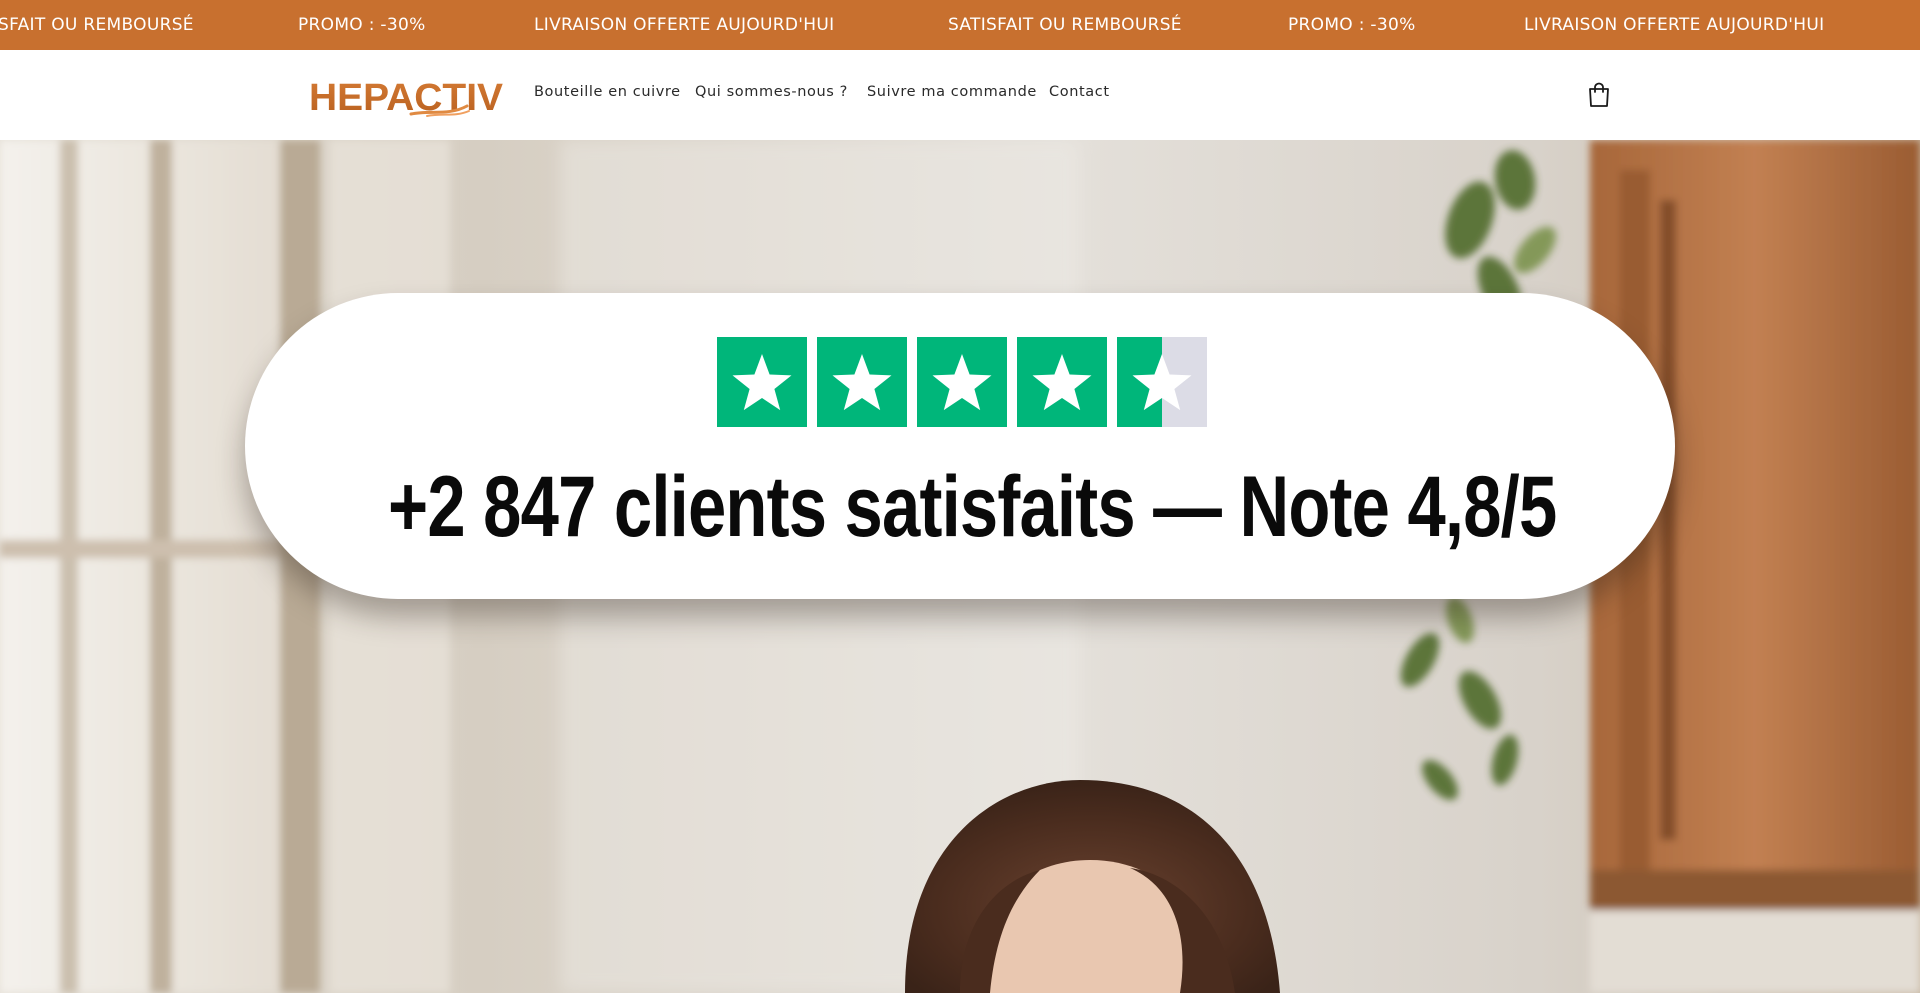  What do you see at coordinates (1599, 95) in the screenshot?
I see `shopping-bag-icon` at bounding box center [1599, 95].